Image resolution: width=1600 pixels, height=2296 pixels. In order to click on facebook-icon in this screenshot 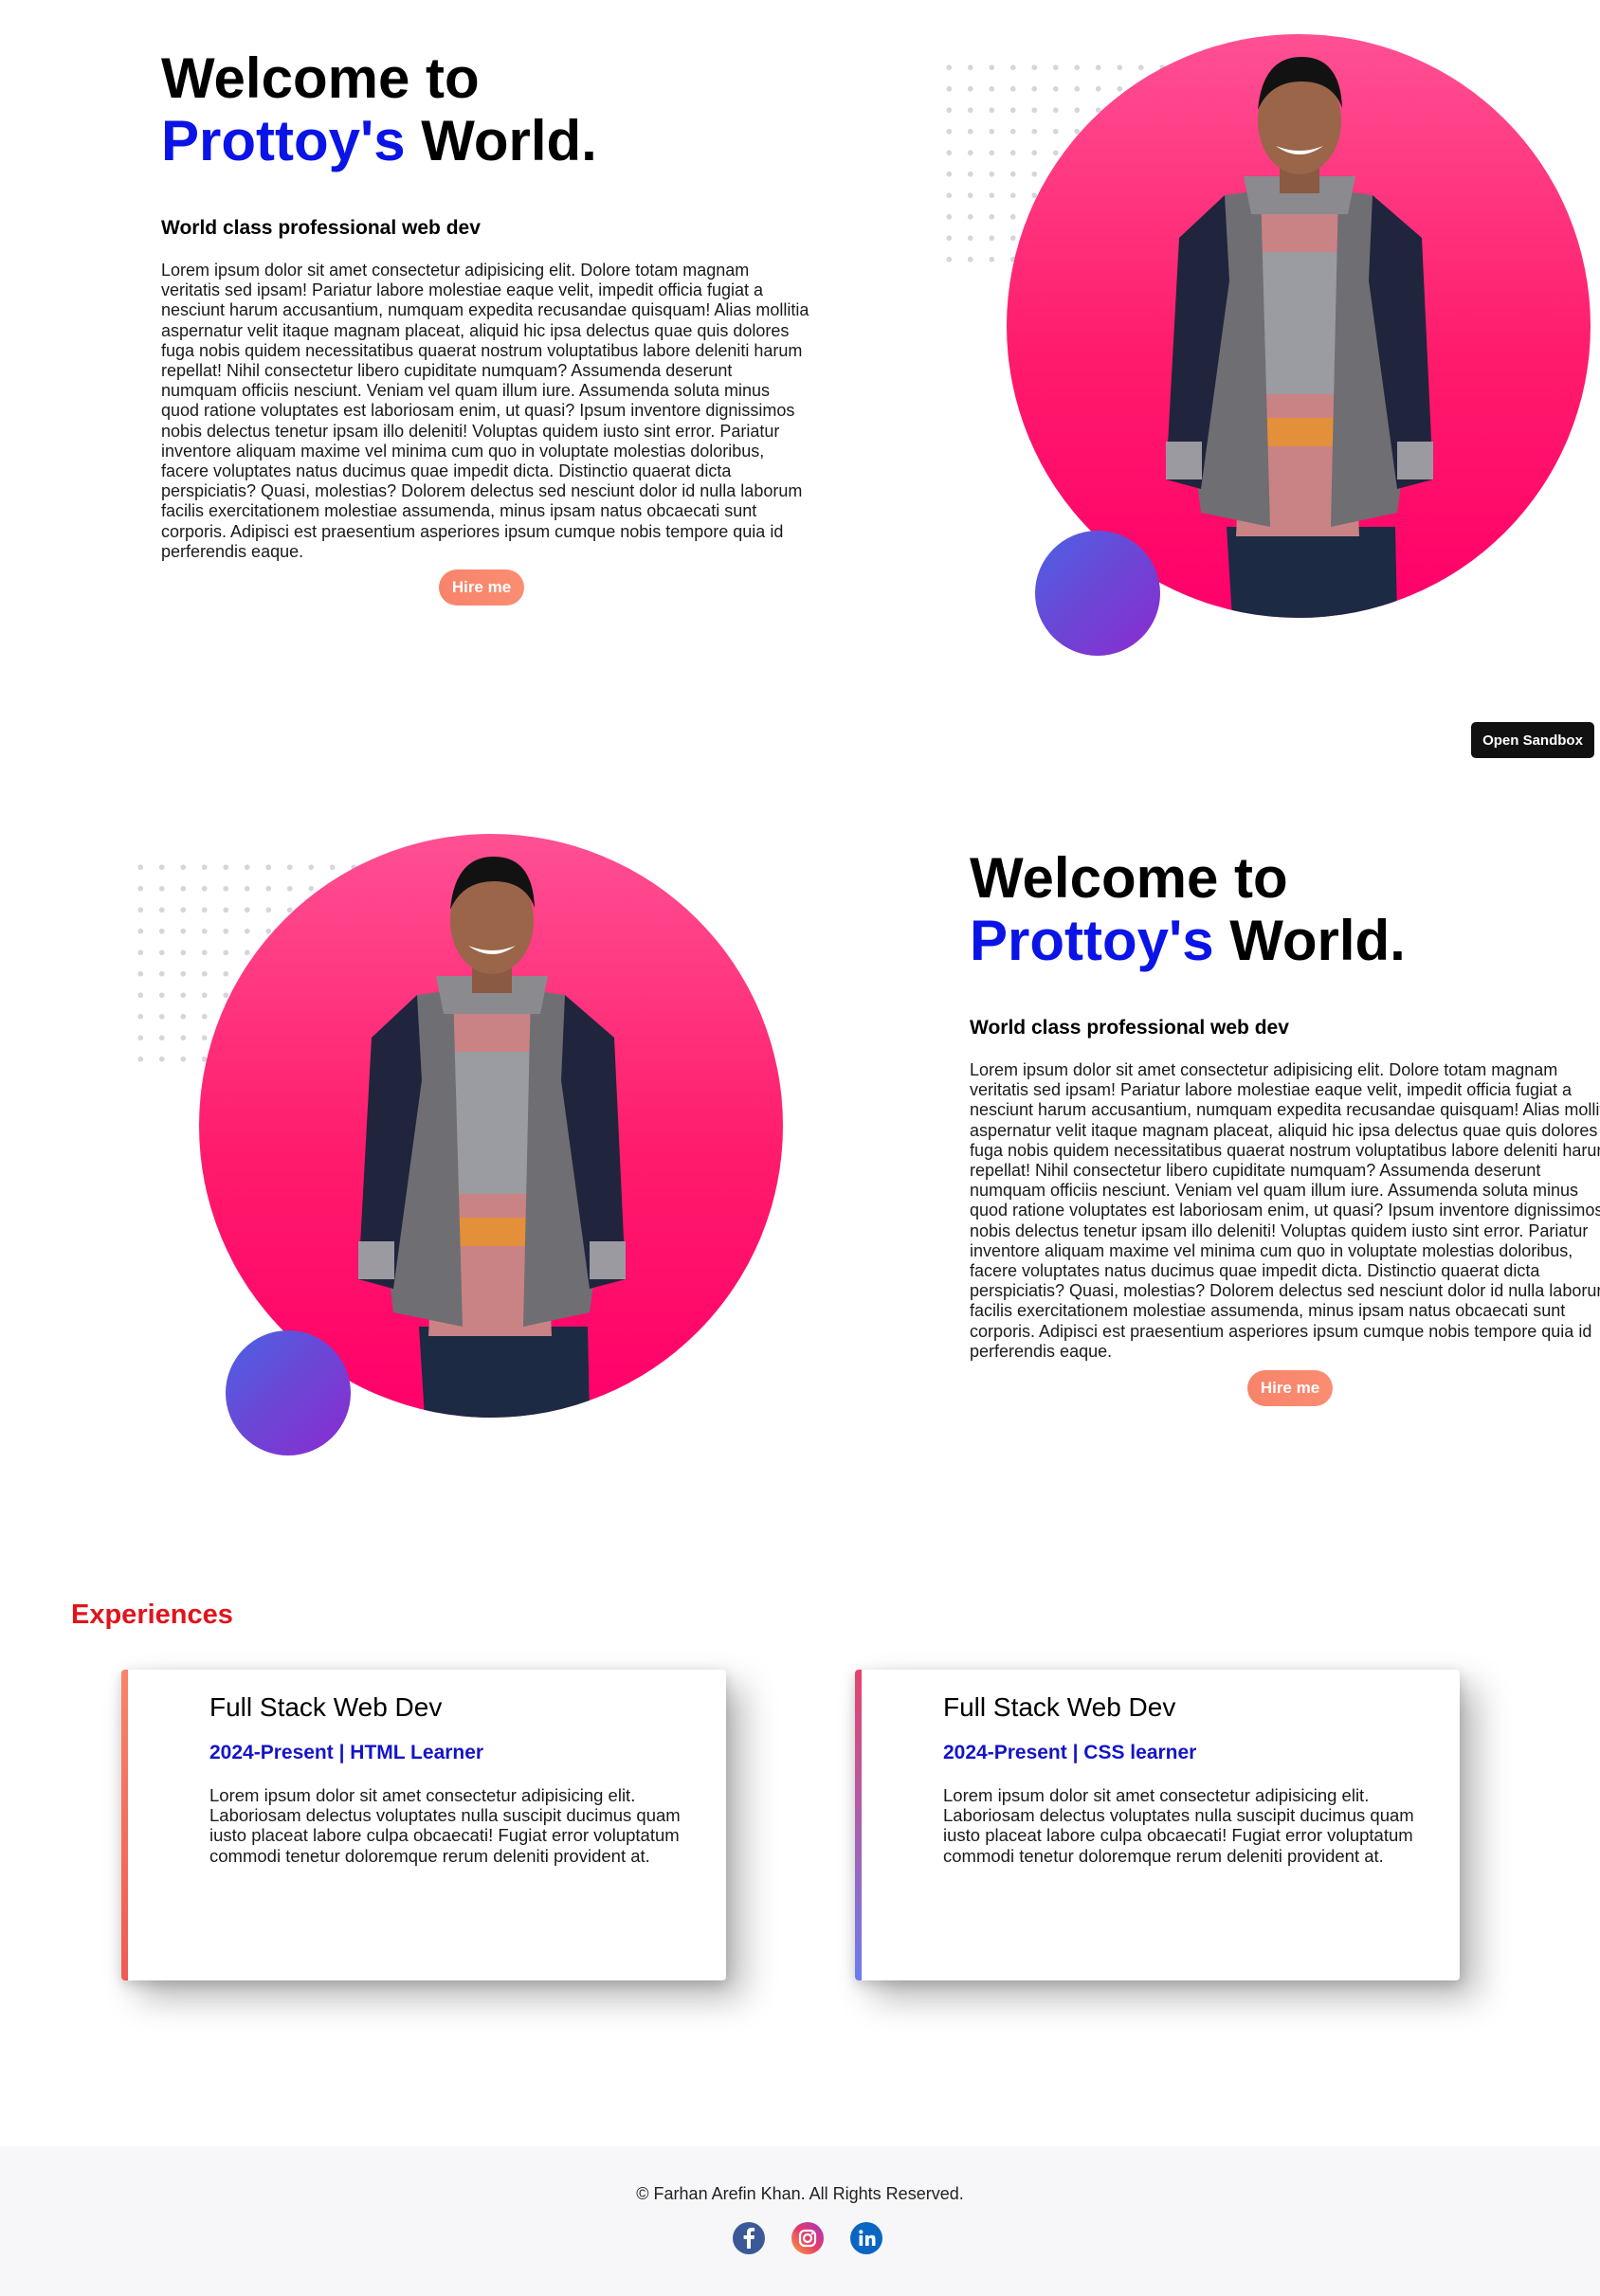, I will do `click(749, 2238)`.